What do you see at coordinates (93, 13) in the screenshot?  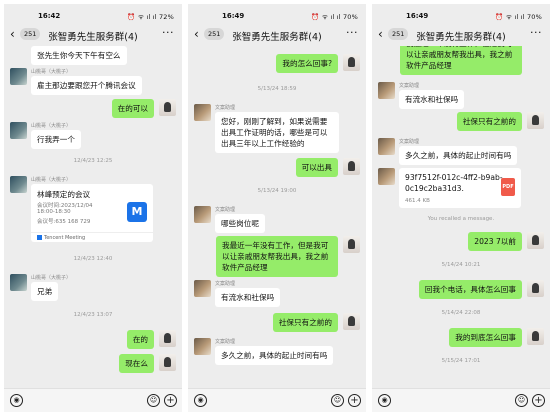 I see `status-bar: 16:42 ⏰ ᯤ ıl ıl 72%` at bounding box center [93, 13].